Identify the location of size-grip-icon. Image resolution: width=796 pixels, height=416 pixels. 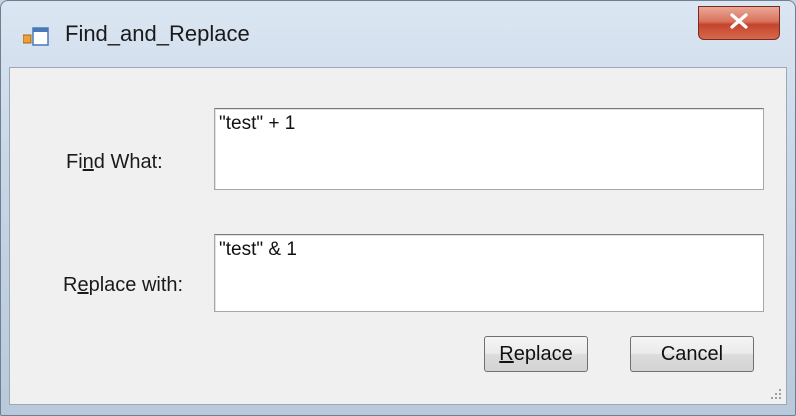
(775, 393).